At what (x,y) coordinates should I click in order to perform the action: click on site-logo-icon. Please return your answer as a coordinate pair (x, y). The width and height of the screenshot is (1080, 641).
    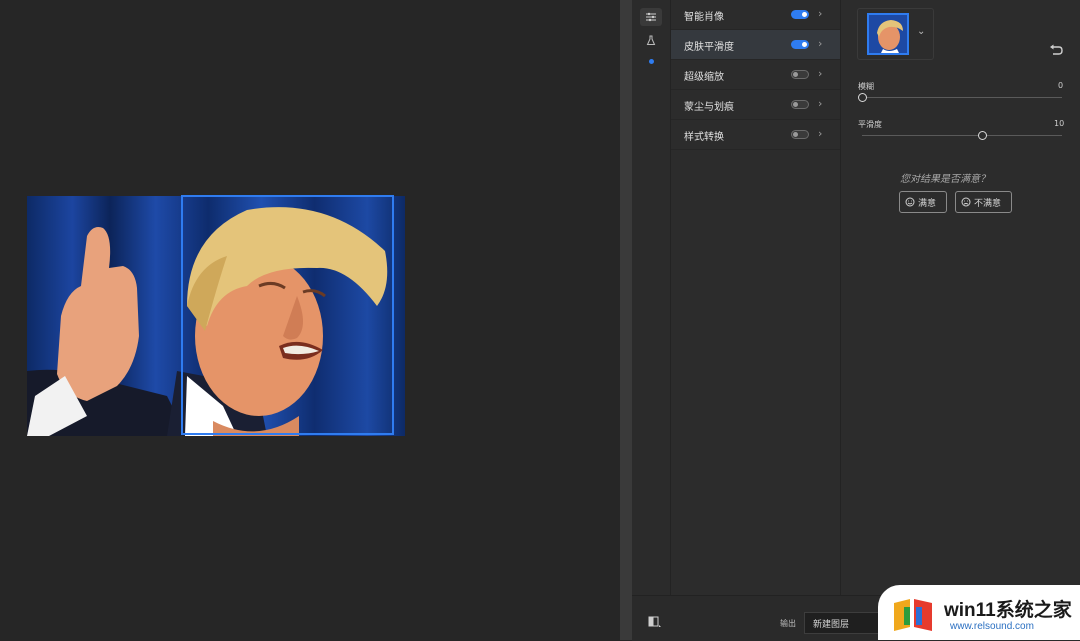
    Looking at the image, I should click on (913, 615).